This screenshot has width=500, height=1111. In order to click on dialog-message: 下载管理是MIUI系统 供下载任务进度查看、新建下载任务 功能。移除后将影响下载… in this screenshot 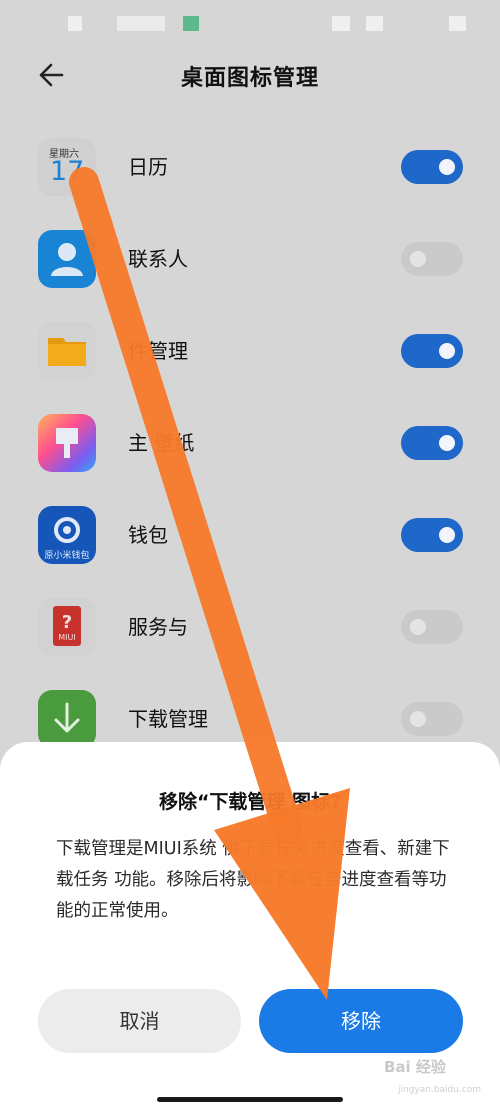, I will do `click(253, 880)`.